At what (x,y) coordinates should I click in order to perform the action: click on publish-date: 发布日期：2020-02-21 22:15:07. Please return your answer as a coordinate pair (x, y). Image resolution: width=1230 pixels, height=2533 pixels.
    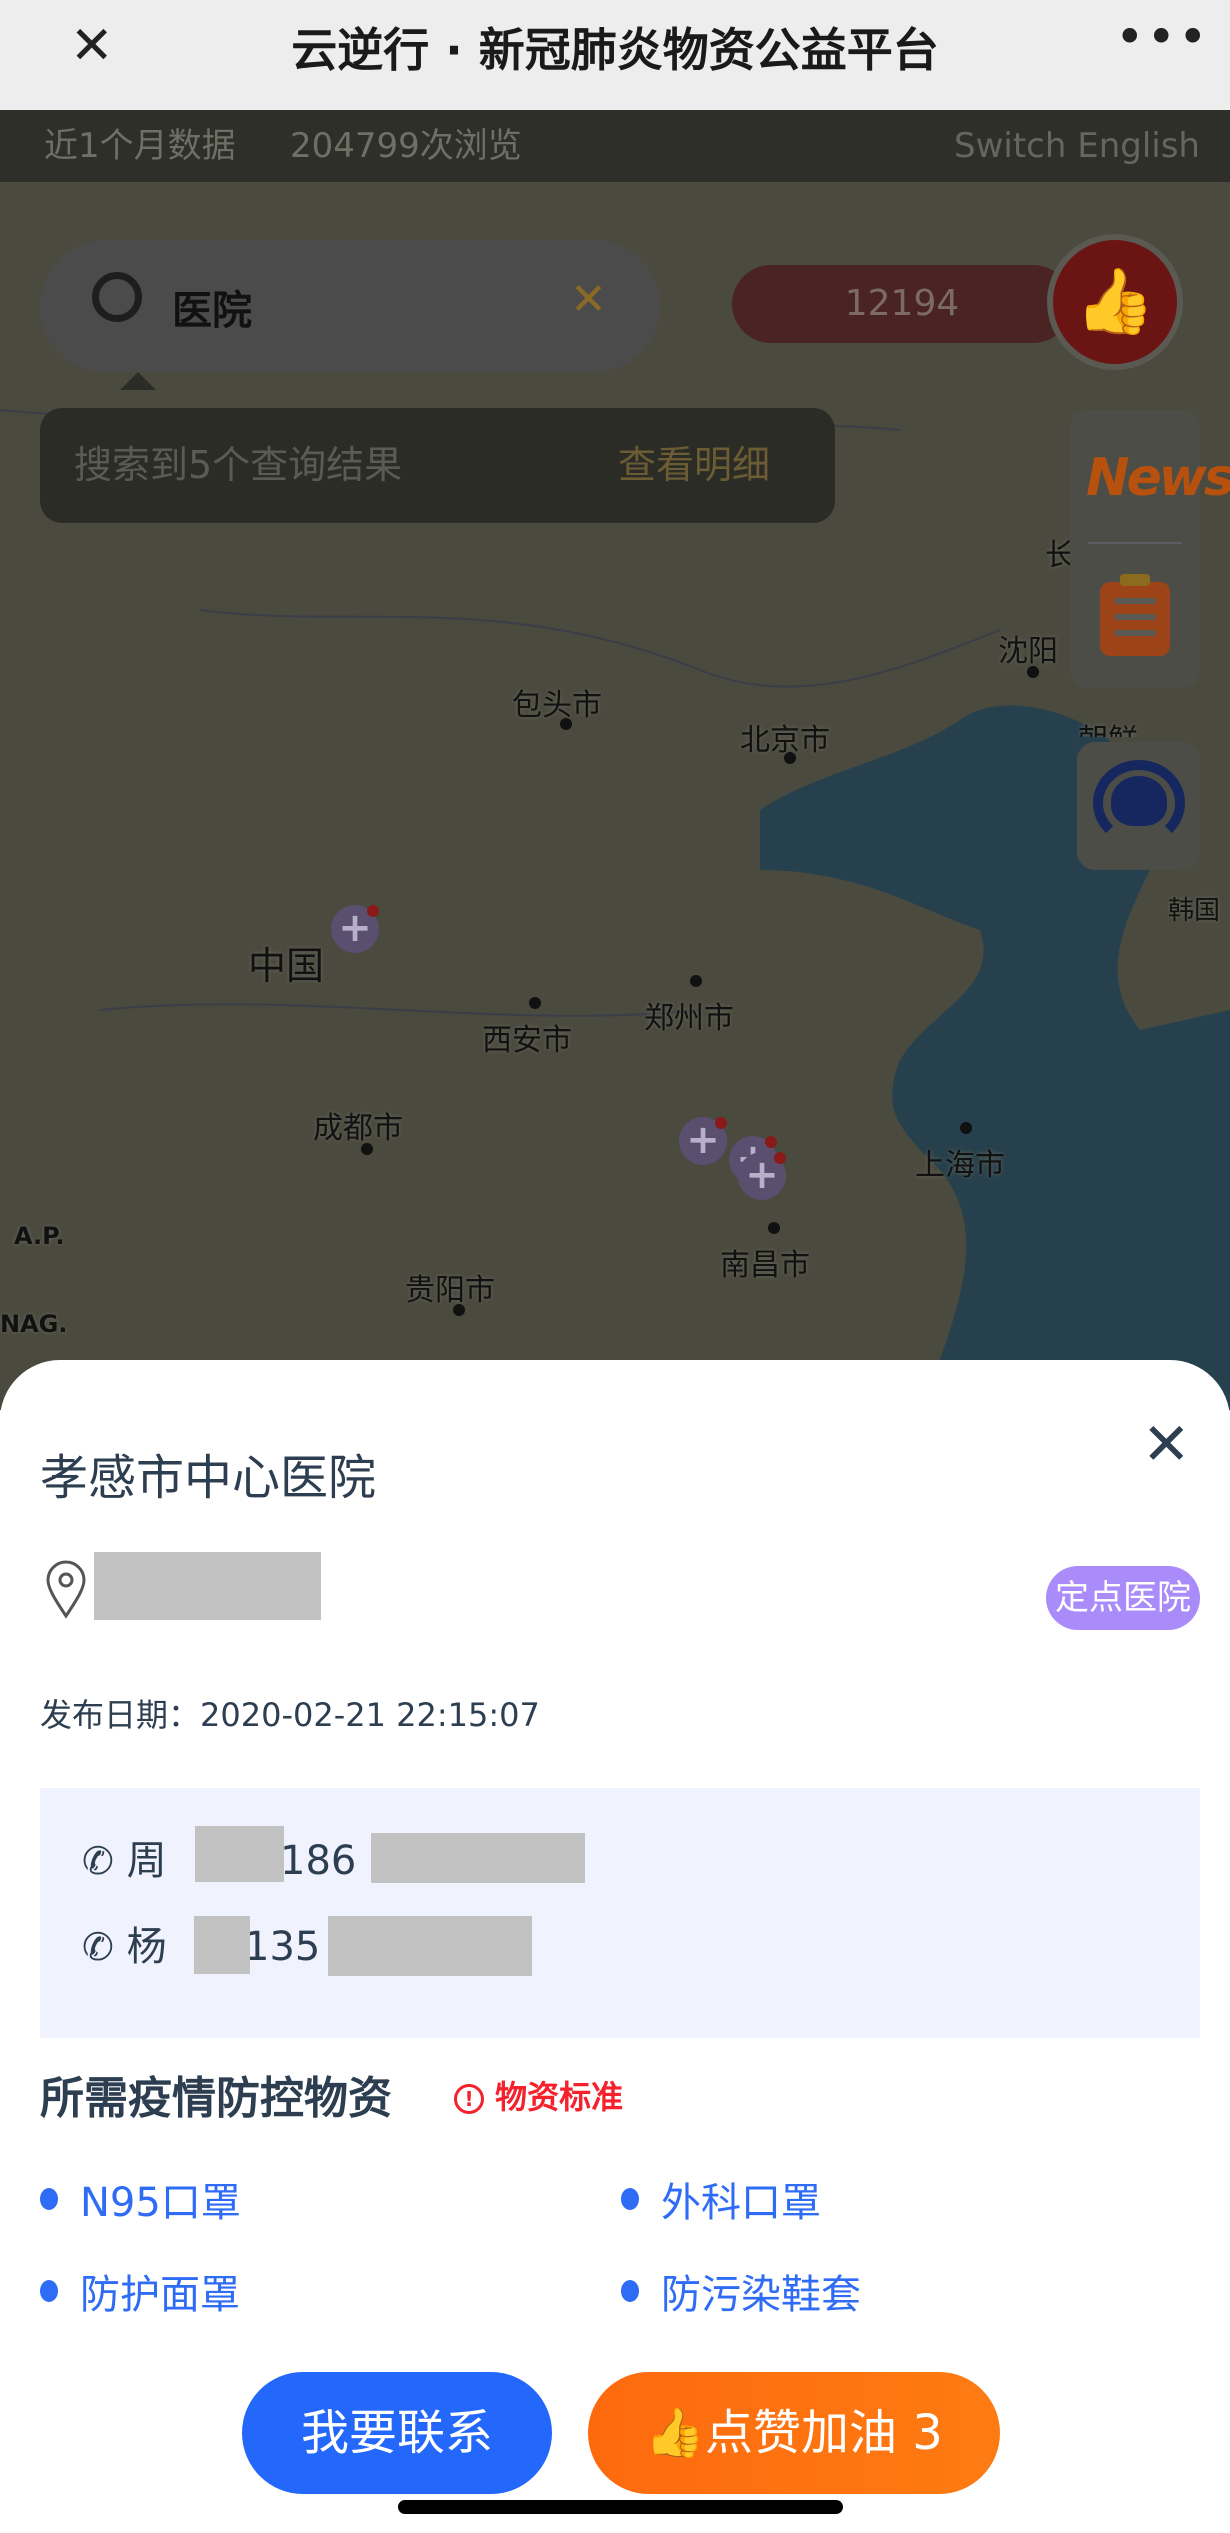
    Looking at the image, I should click on (290, 1713).